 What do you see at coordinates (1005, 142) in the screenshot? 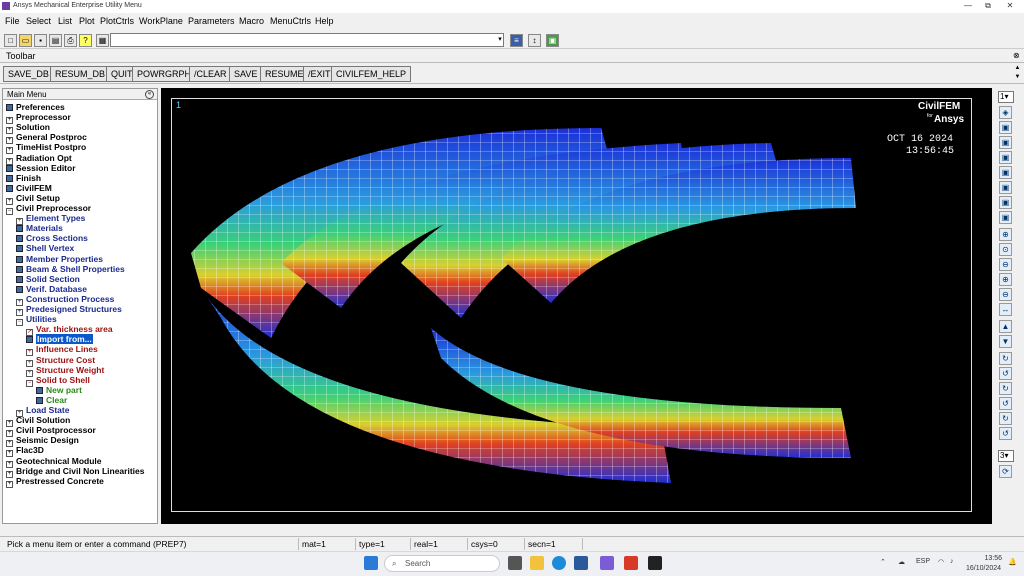
I see `back-view-icon: ▣` at bounding box center [1005, 142].